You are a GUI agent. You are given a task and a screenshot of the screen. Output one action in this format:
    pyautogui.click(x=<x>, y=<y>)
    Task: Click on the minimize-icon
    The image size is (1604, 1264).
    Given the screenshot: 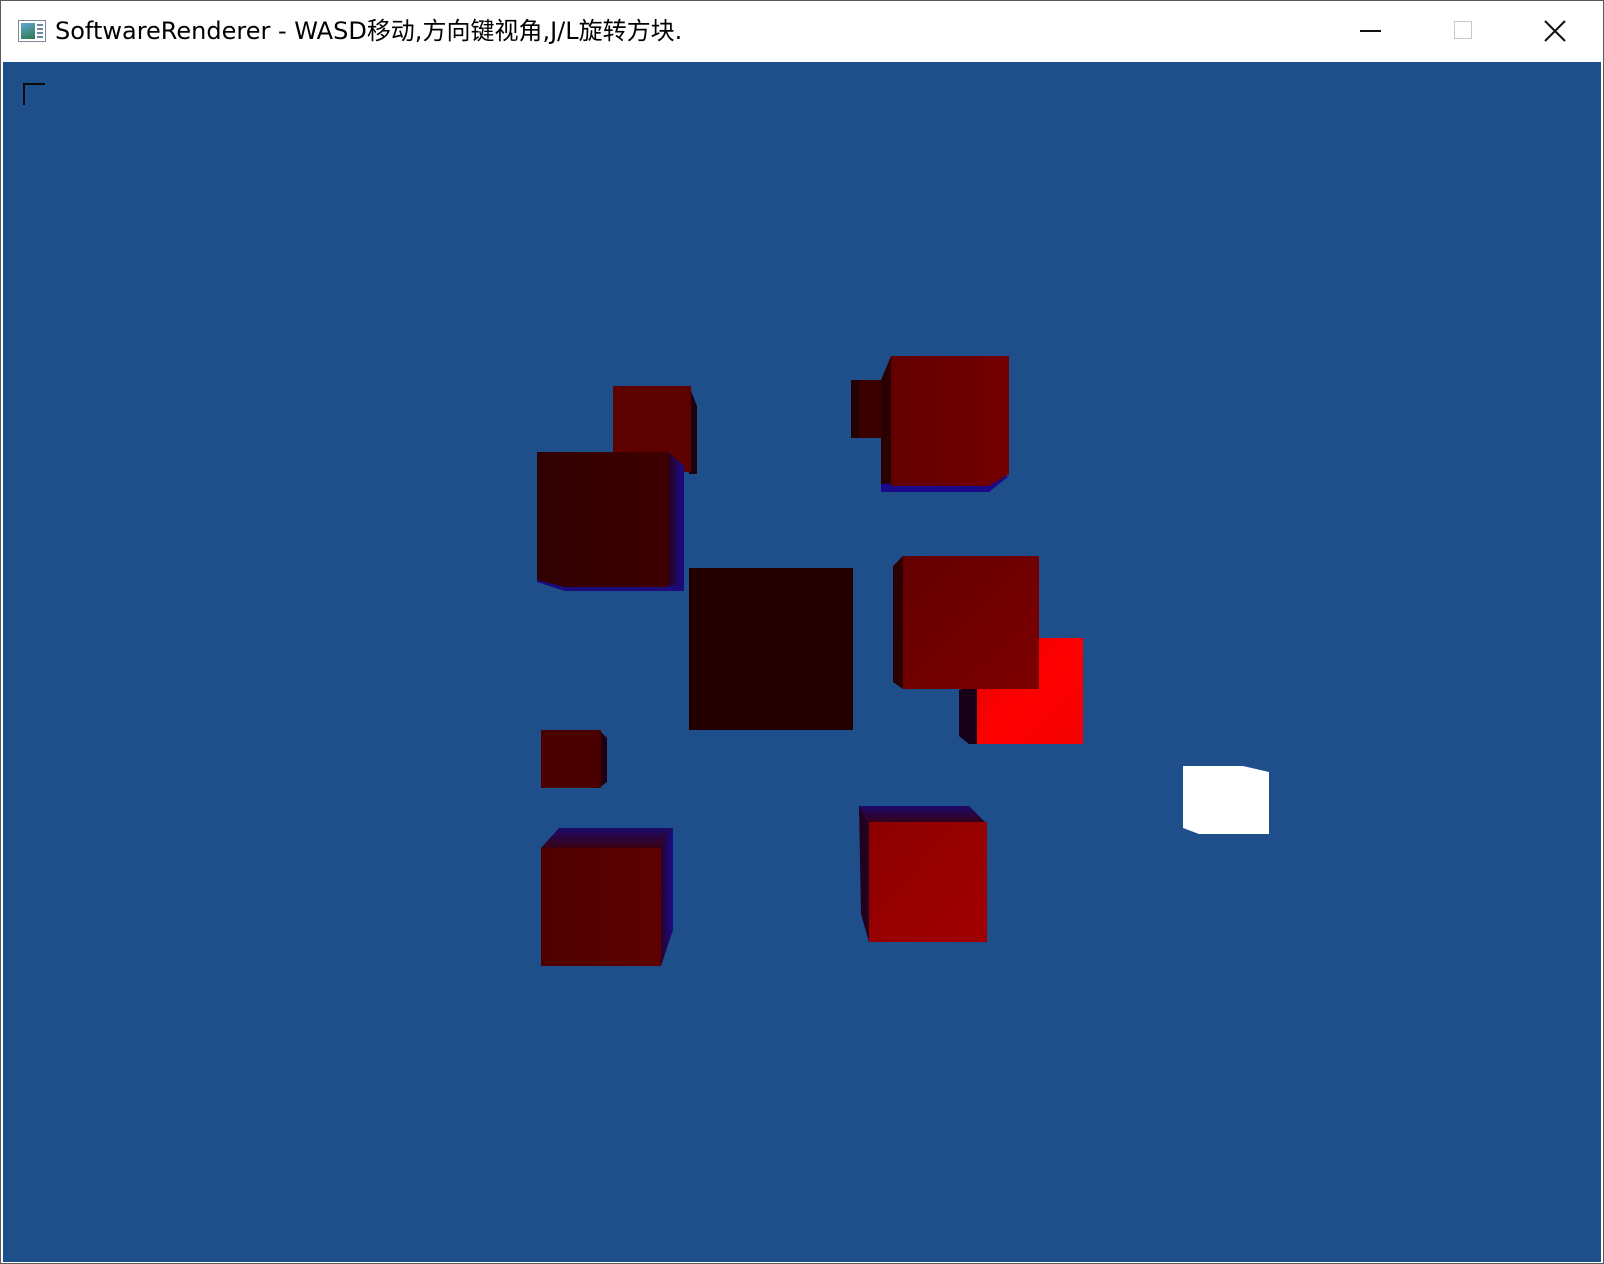 What is the action you would take?
    pyautogui.click(x=1370, y=31)
    